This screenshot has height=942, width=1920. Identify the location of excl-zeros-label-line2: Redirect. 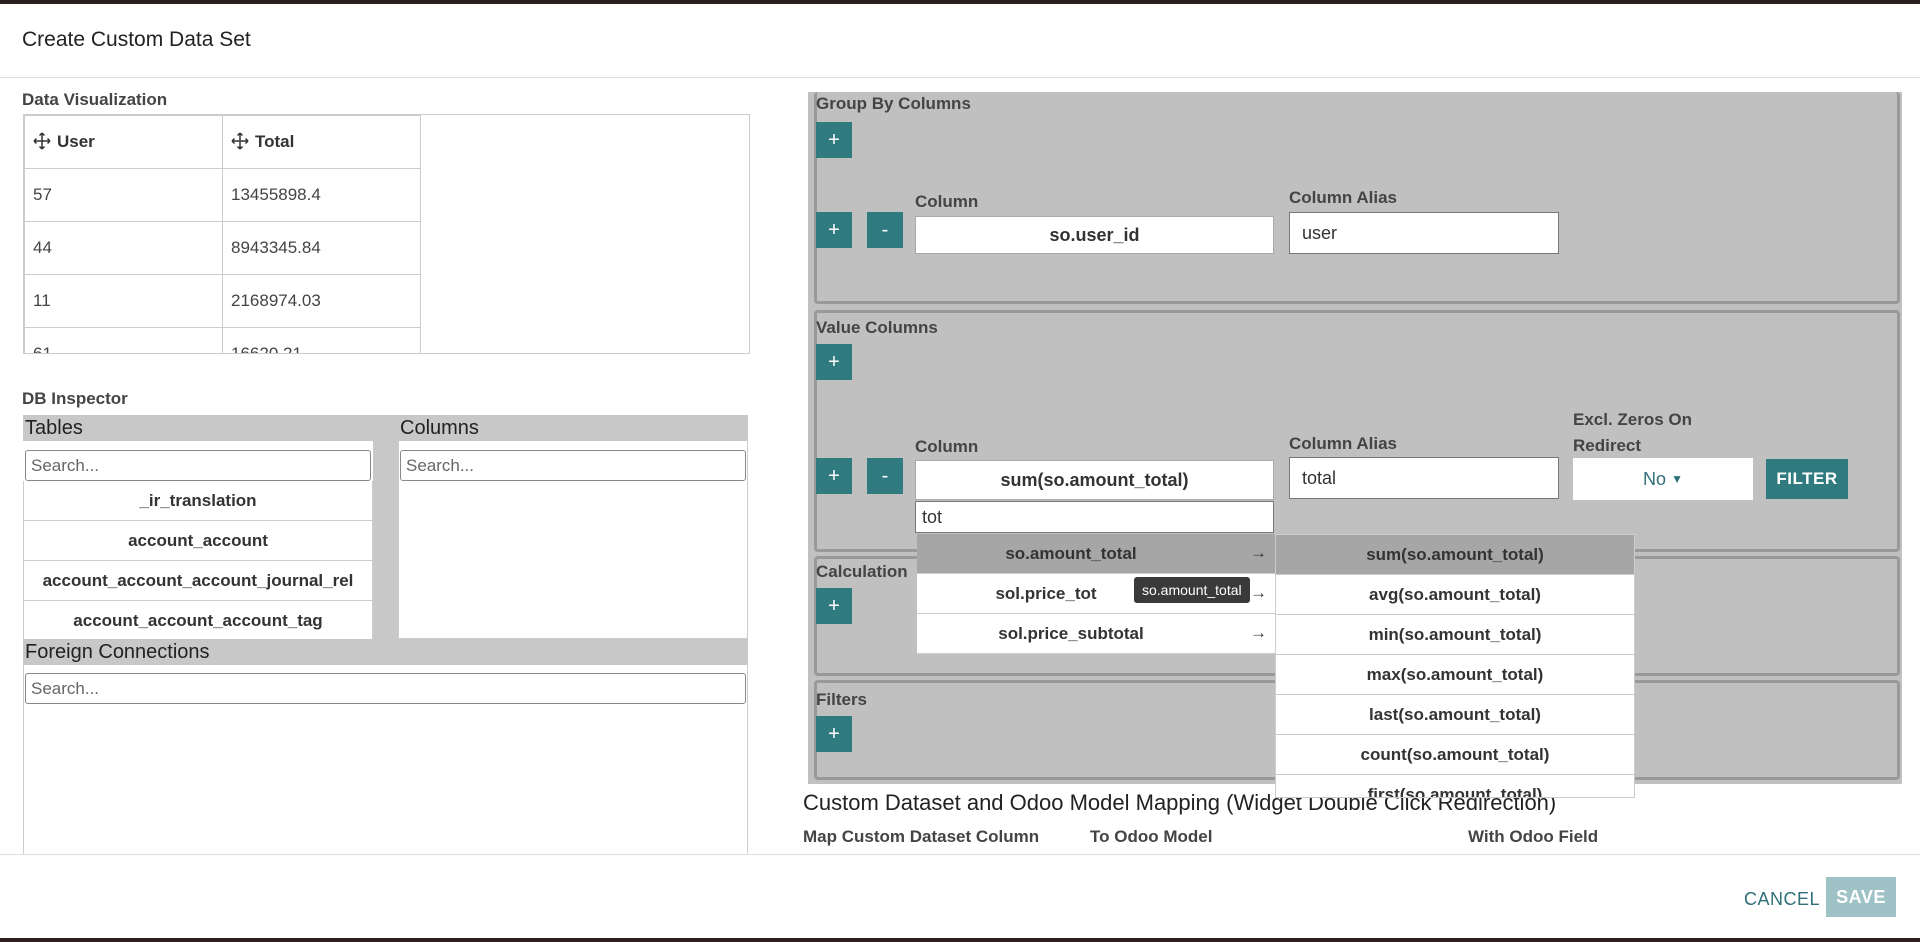
(1607, 445).